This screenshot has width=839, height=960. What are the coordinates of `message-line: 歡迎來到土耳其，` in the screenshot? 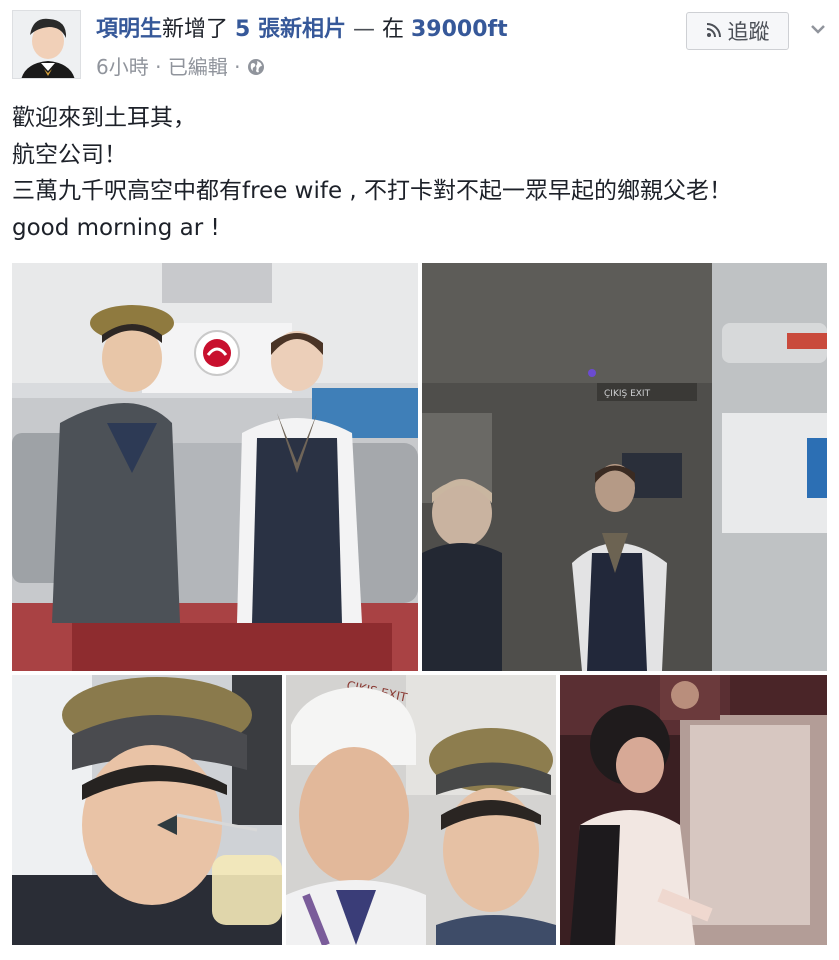 It's located at (104, 118).